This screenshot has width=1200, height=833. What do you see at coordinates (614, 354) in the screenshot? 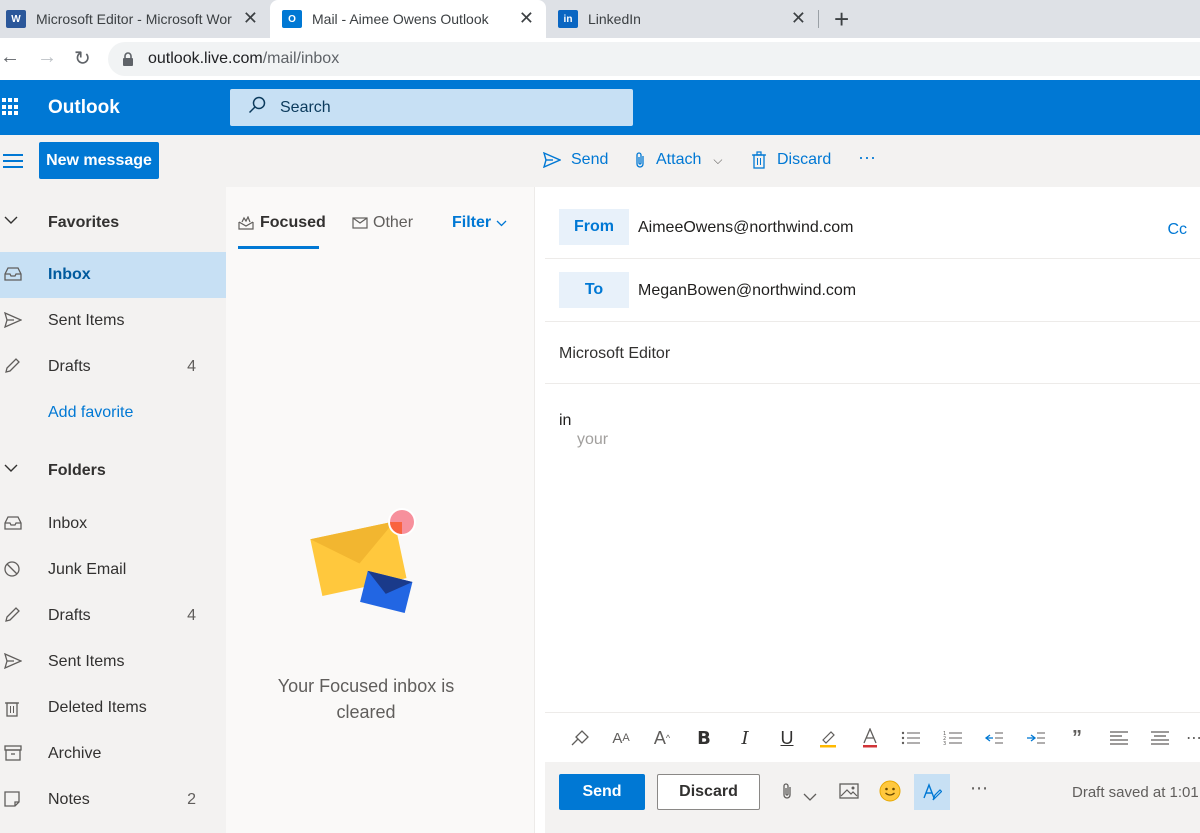
I see `subject-field: Microsoft Editor` at bounding box center [614, 354].